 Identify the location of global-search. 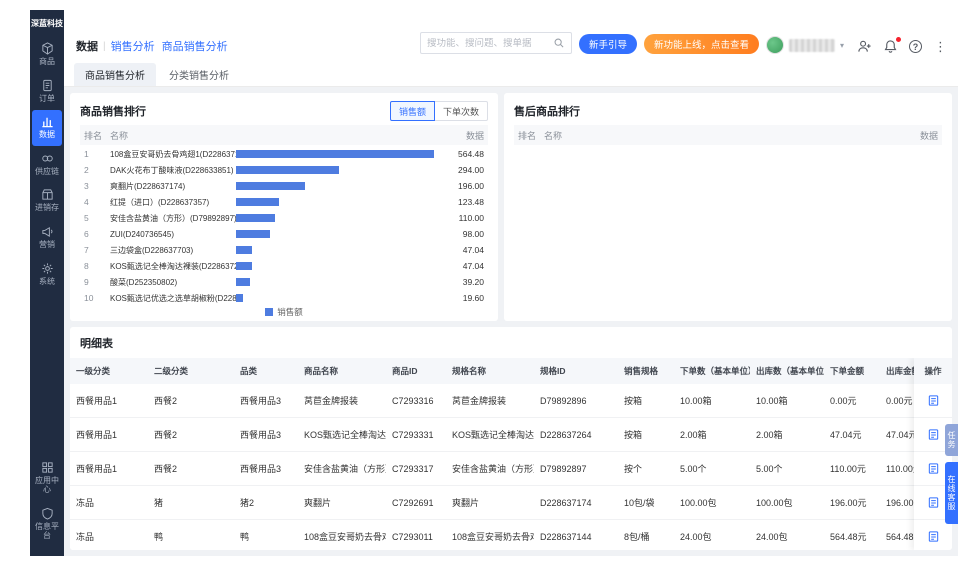
(495, 43).